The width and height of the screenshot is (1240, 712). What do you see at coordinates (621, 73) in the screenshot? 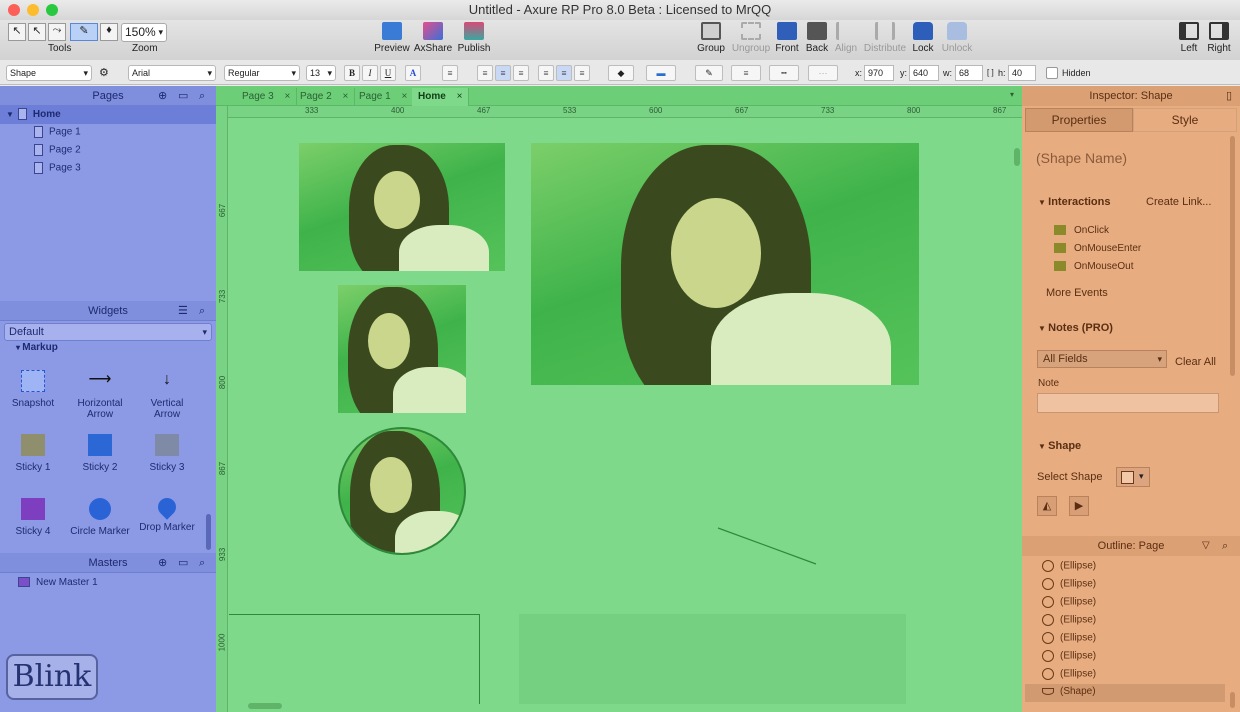
I see `fill-color-icon: ◆` at bounding box center [621, 73].